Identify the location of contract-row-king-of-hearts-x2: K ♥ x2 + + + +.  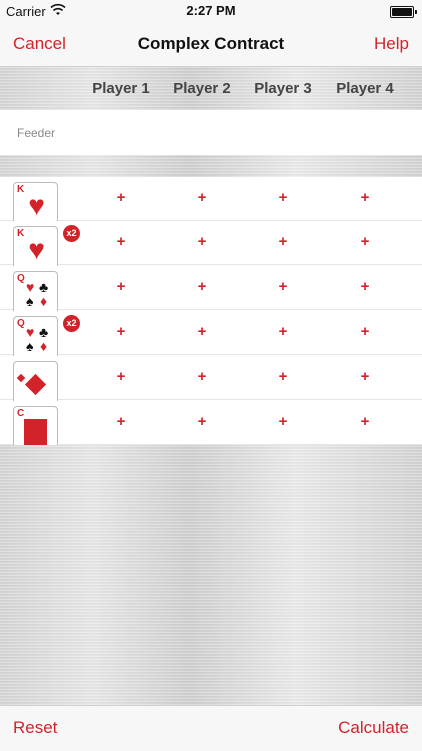
(211, 246).